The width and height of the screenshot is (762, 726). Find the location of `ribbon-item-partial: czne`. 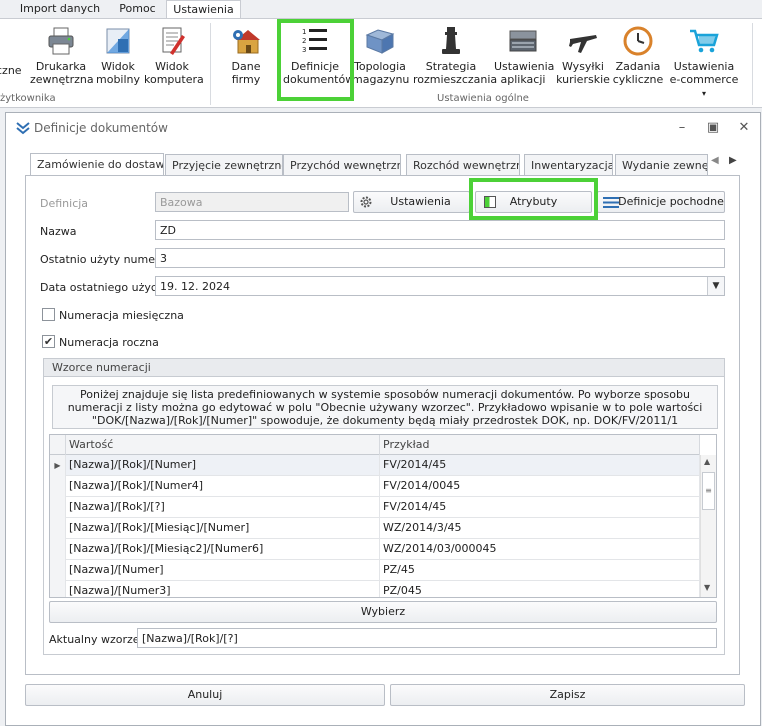

ribbon-item-partial: czne is located at coordinates (11, 70).